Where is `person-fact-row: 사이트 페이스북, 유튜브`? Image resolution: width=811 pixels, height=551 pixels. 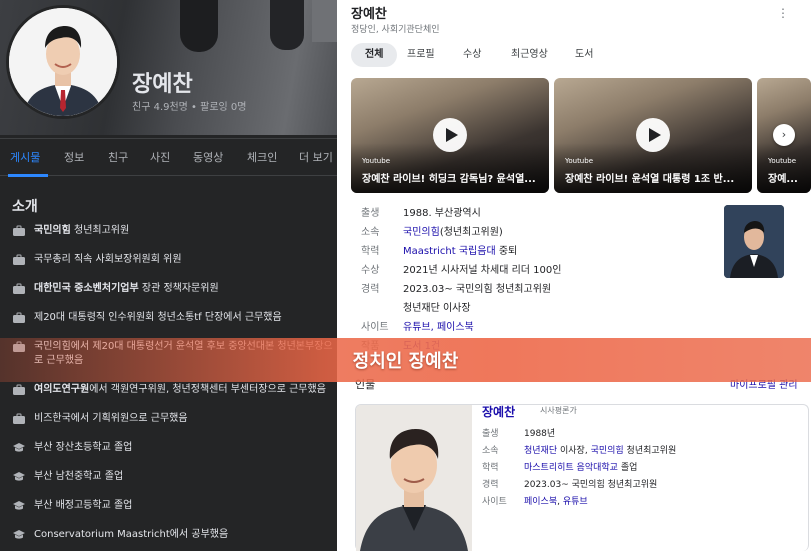
person-fact-row: 사이트 페이스북, 유튜브 is located at coordinates (642, 503).